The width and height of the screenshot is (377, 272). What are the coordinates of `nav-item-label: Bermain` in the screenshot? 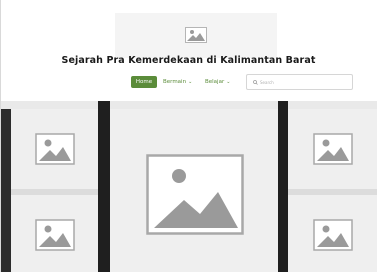 It's located at (175, 82).